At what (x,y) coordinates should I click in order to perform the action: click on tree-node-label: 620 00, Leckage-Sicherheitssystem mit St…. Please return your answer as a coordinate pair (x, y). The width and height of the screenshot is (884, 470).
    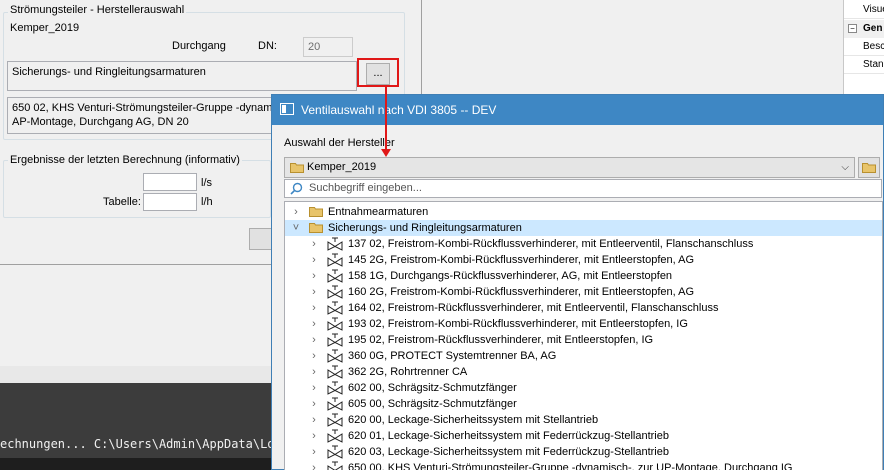
    Looking at the image, I should click on (473, 420).